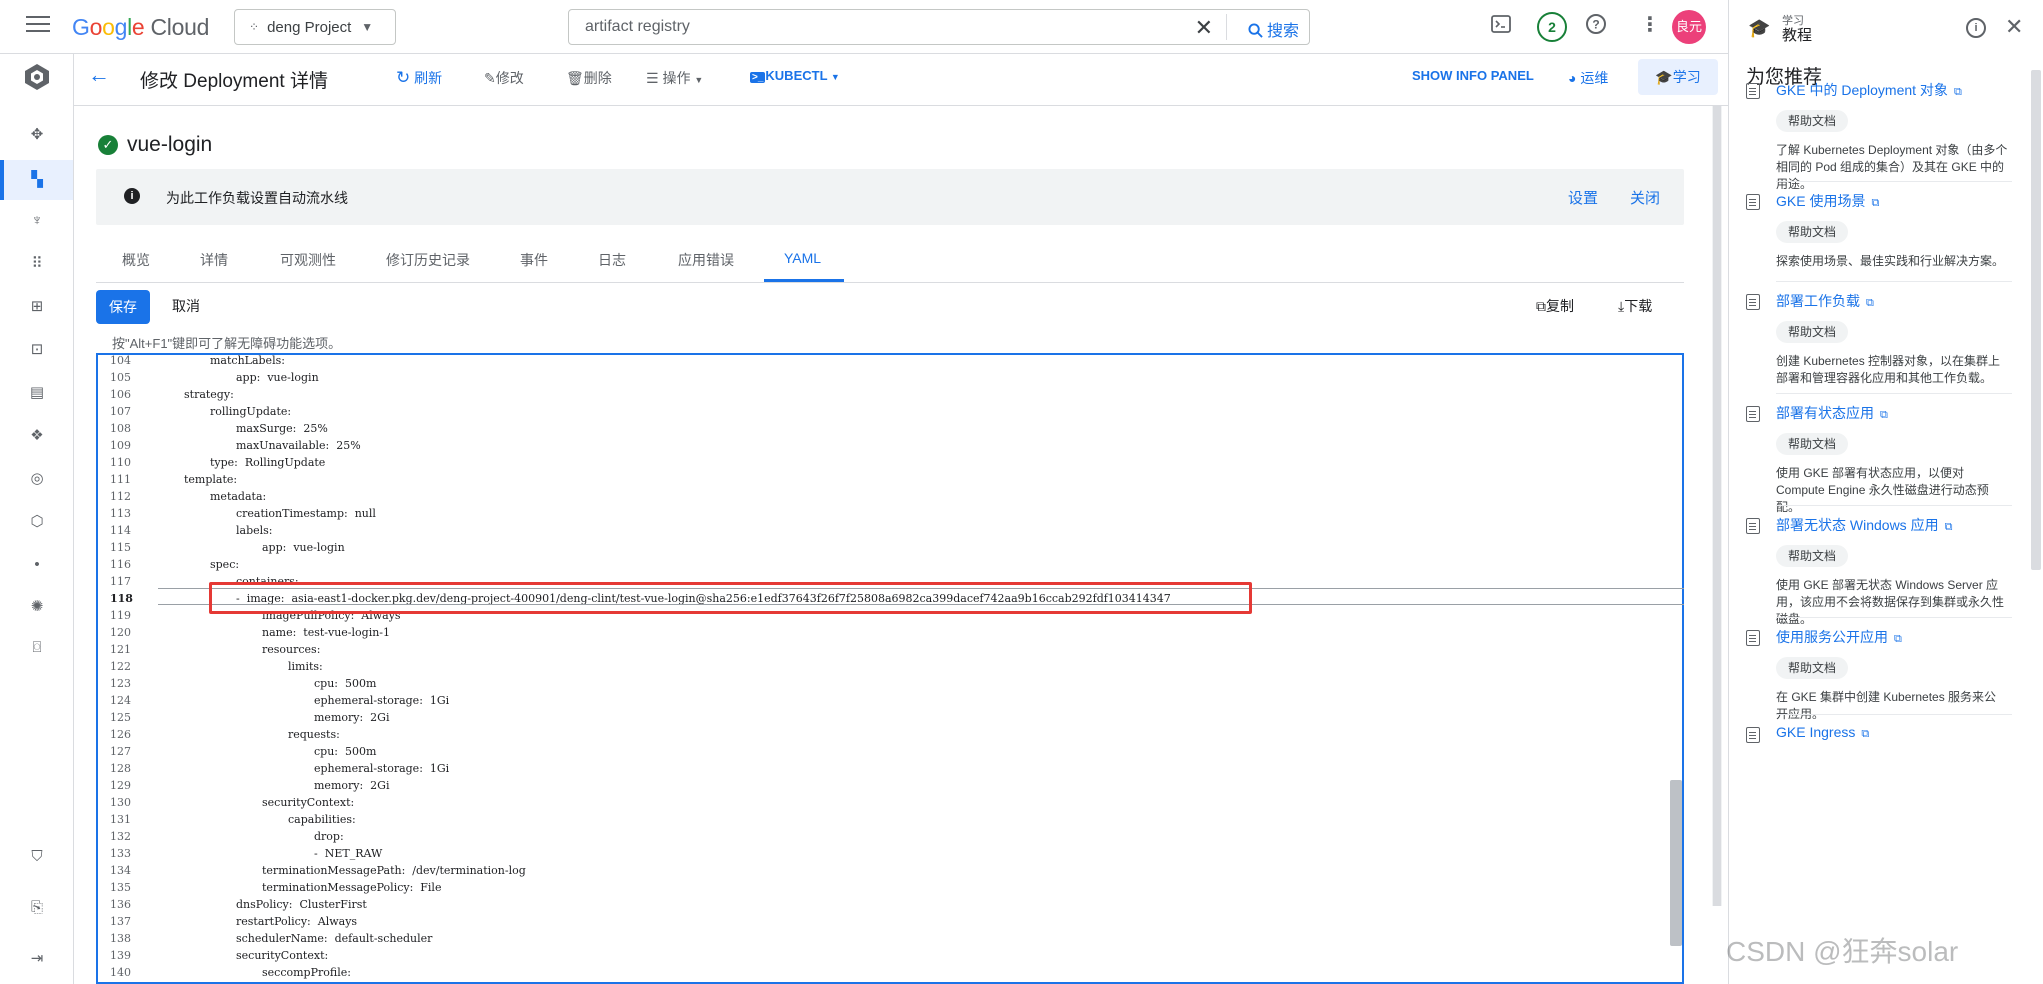 The height and width of the screenshot is (984, 2043). Describe the element at coordinates (37, 350) in the screenshot. I see `nav-config-icon: ⊡` at that location.